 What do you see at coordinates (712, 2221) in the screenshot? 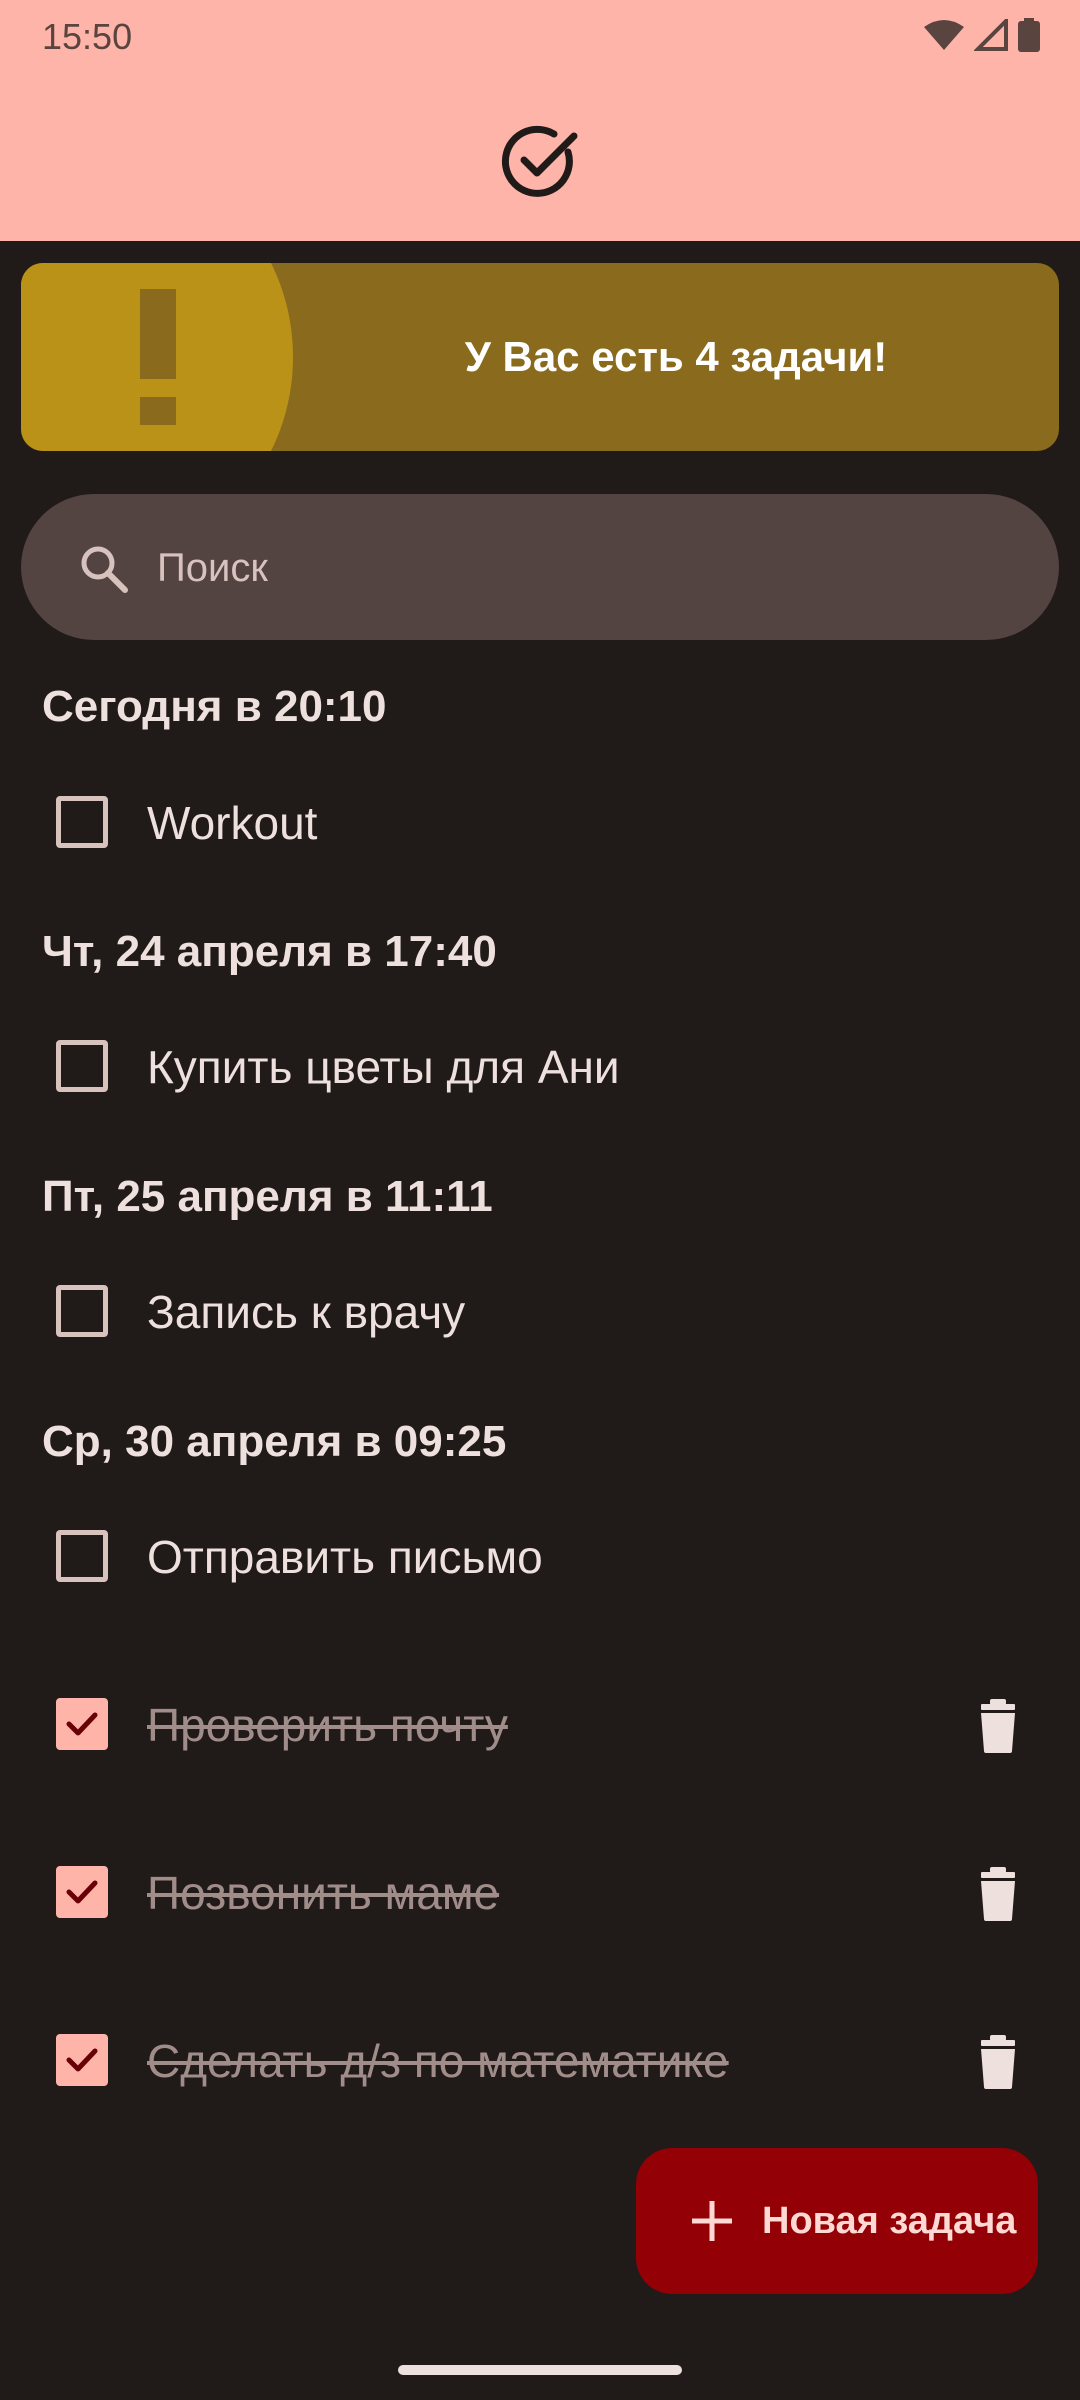
I see `plus-icon` at bounding box center [712, 2221].